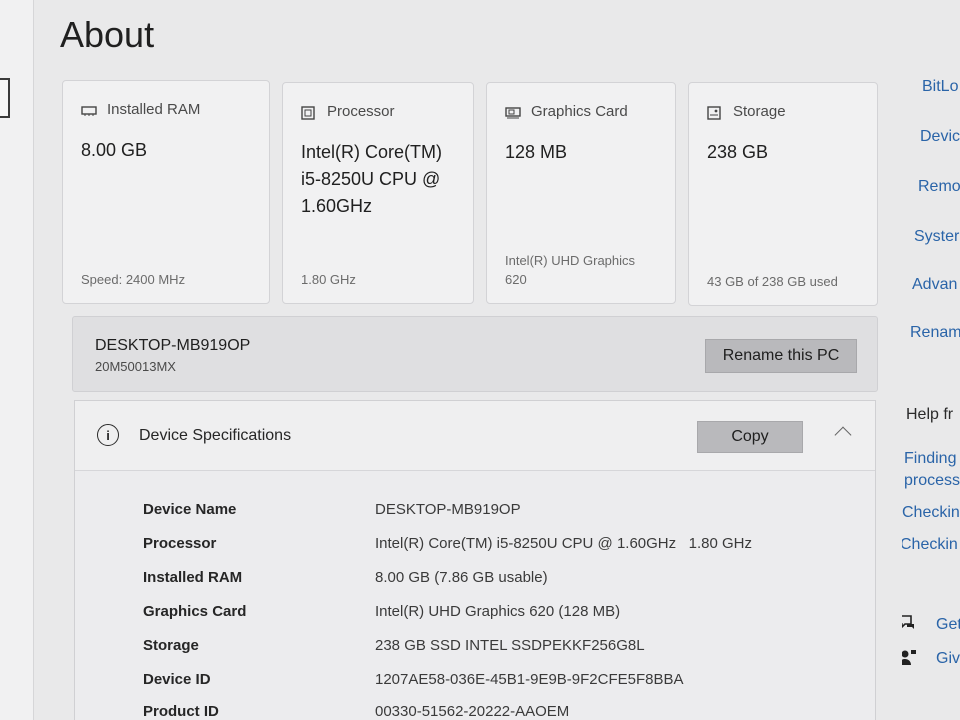 The image size is (960, 720). Describe the element at coordinates (171, 645) in the screenshot. I see `spec-label: Storage` at that location.